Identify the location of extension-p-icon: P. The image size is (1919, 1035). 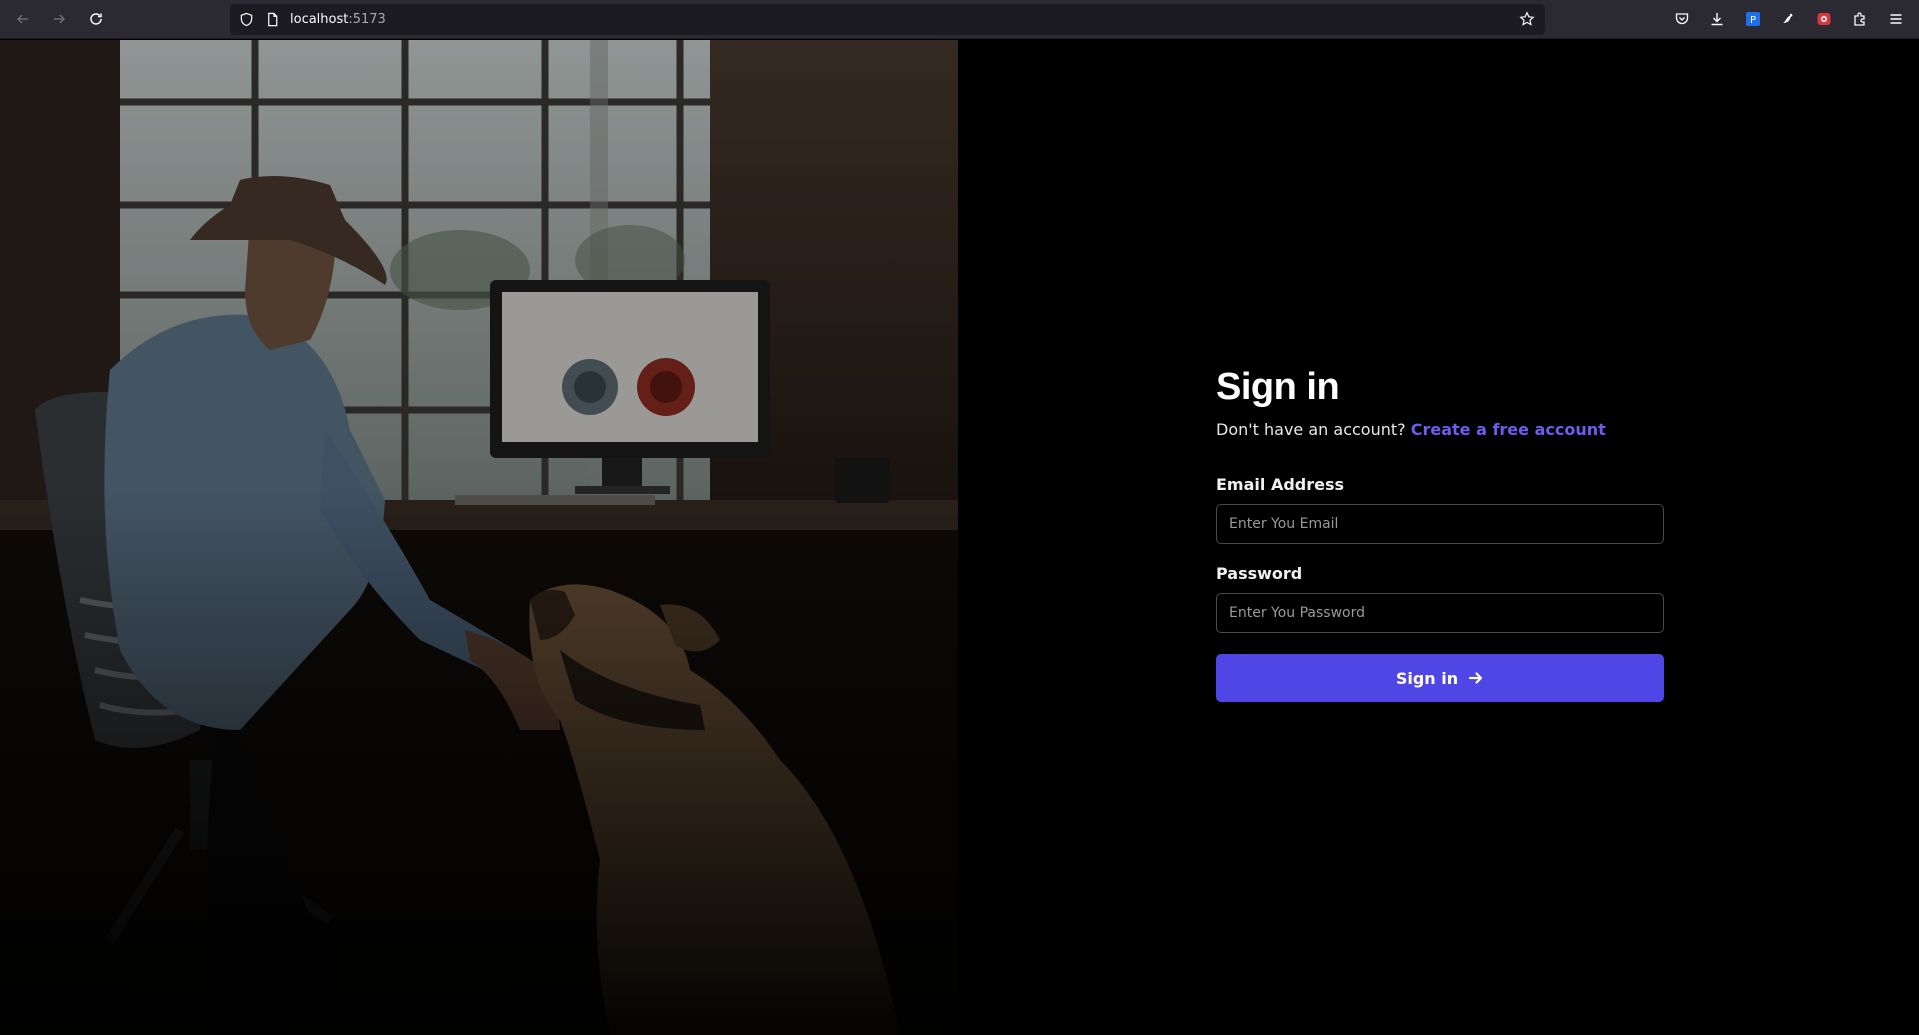
(1753, 19).